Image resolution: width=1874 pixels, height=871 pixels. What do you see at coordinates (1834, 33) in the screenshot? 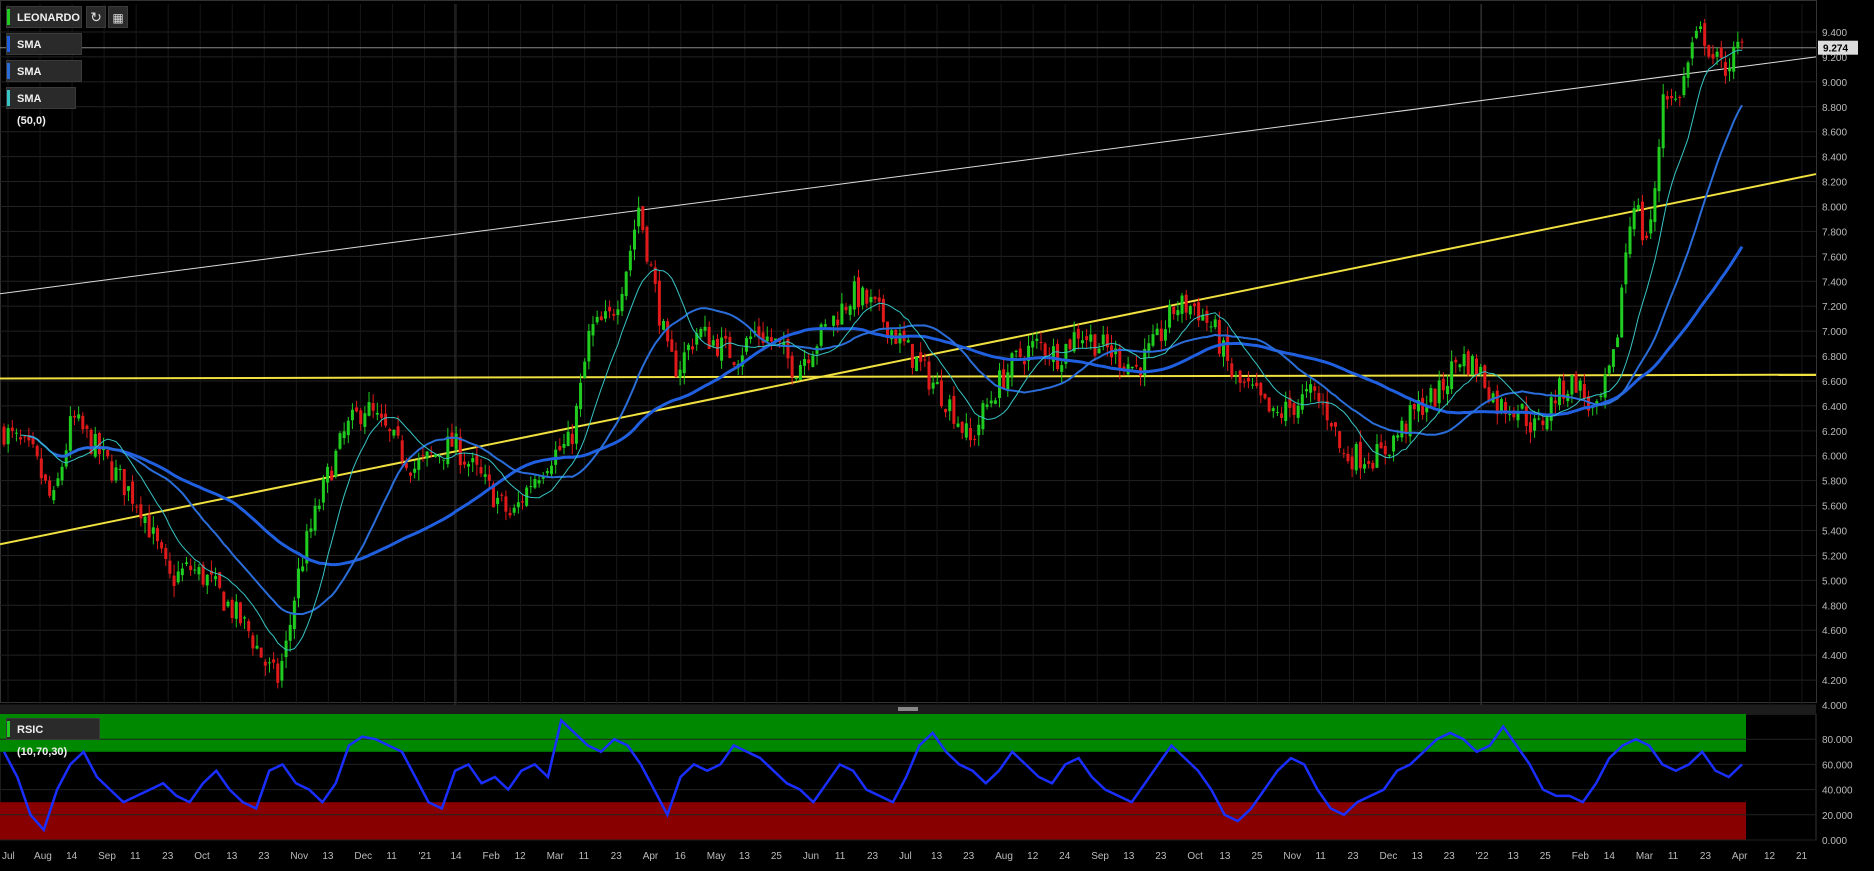
I see `y-tick-label: 9.400` at bounding box center [1834, 33].